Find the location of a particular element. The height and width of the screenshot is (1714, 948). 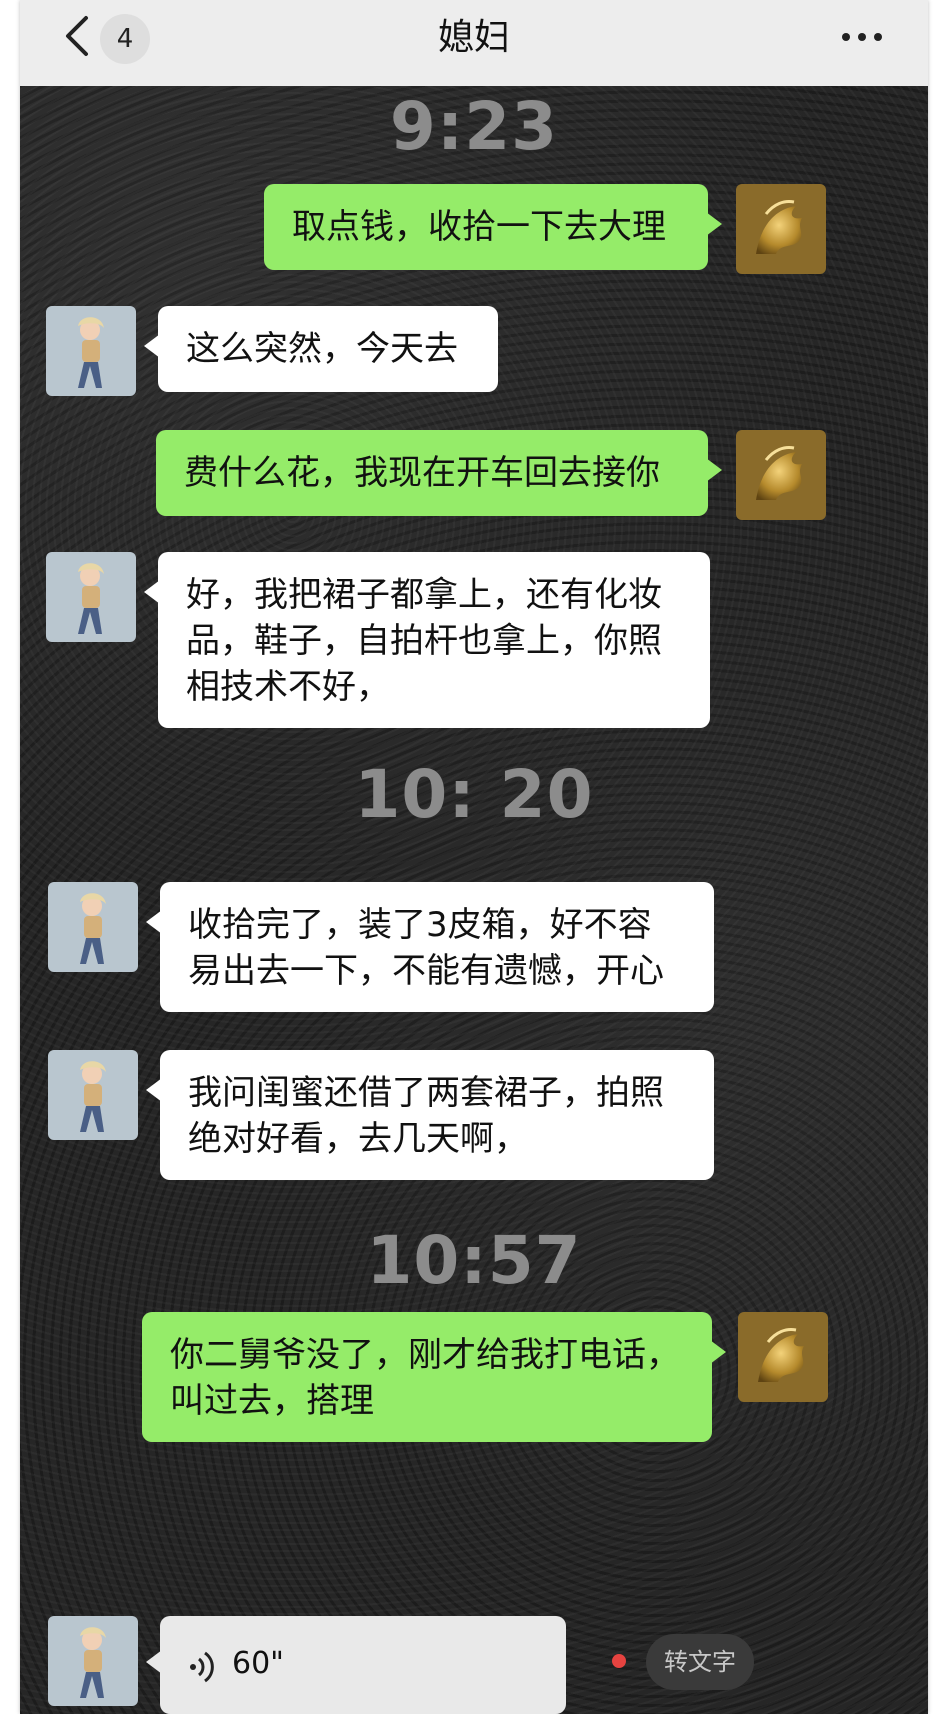

message-text: 收拾完了，装了3皮箱，好不容 is located at coordinates (420, 925).